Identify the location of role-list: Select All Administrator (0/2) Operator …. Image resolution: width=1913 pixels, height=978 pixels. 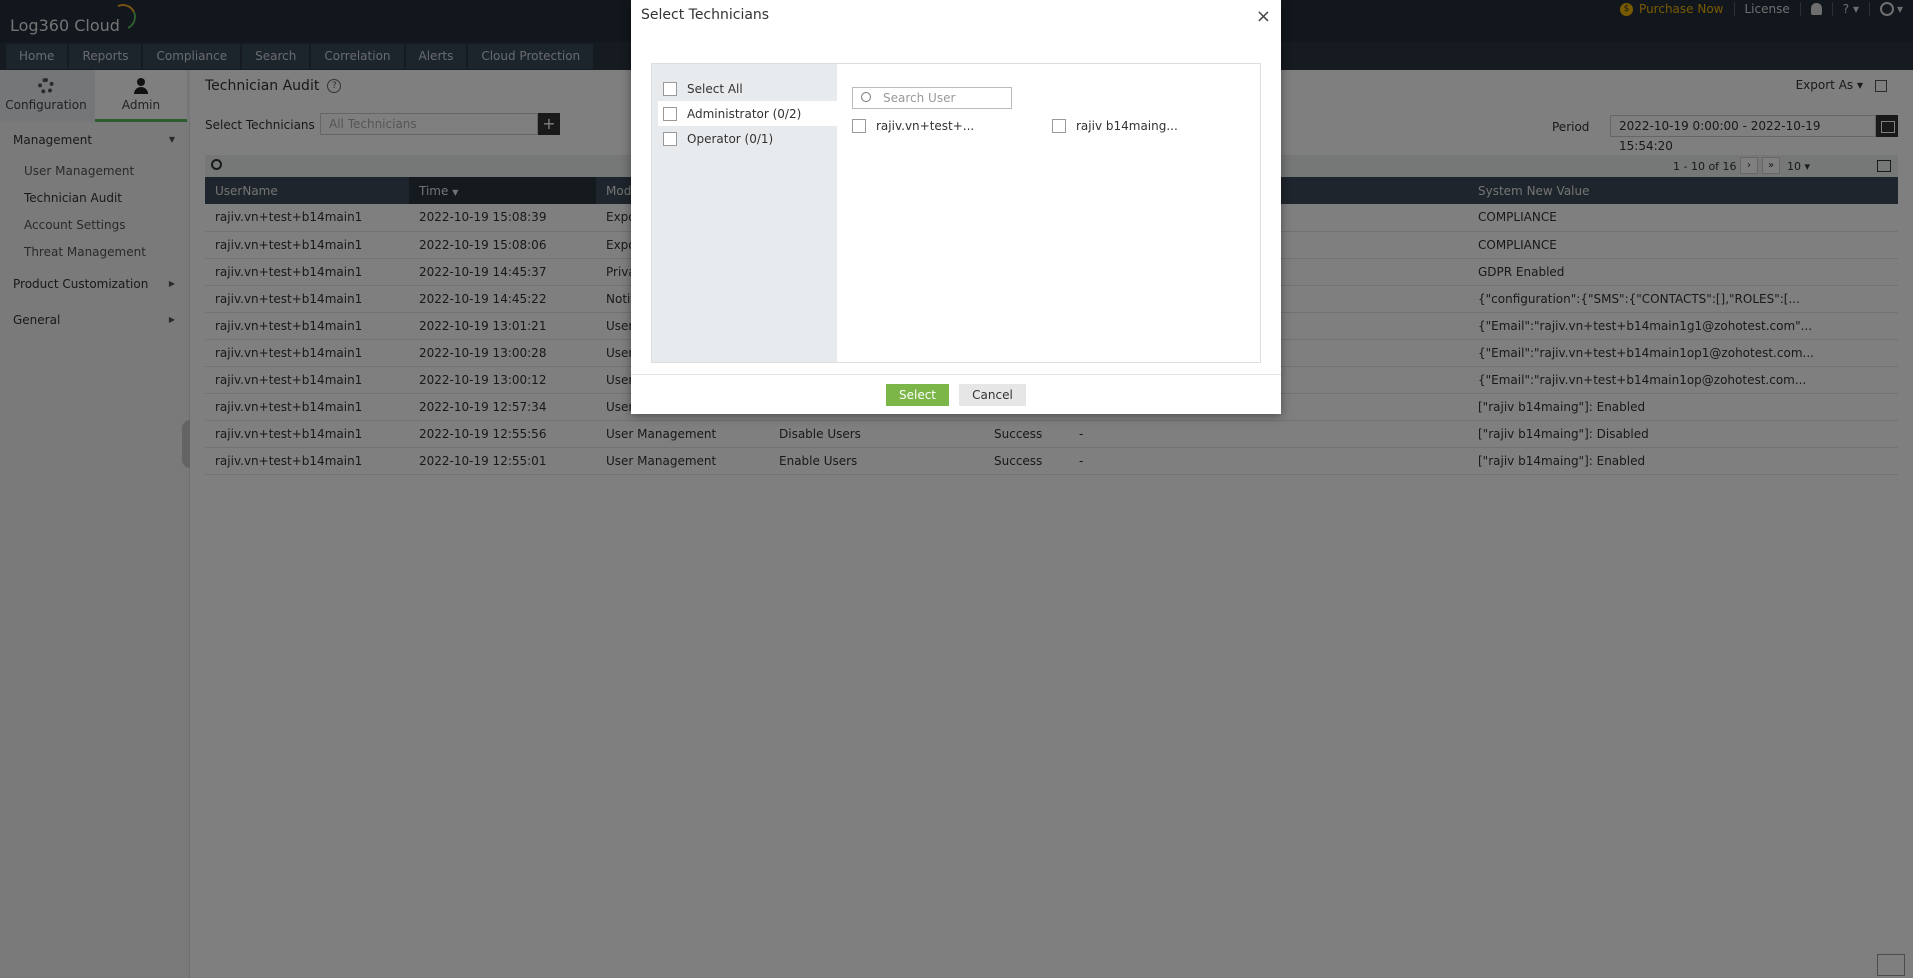
(744, 213).